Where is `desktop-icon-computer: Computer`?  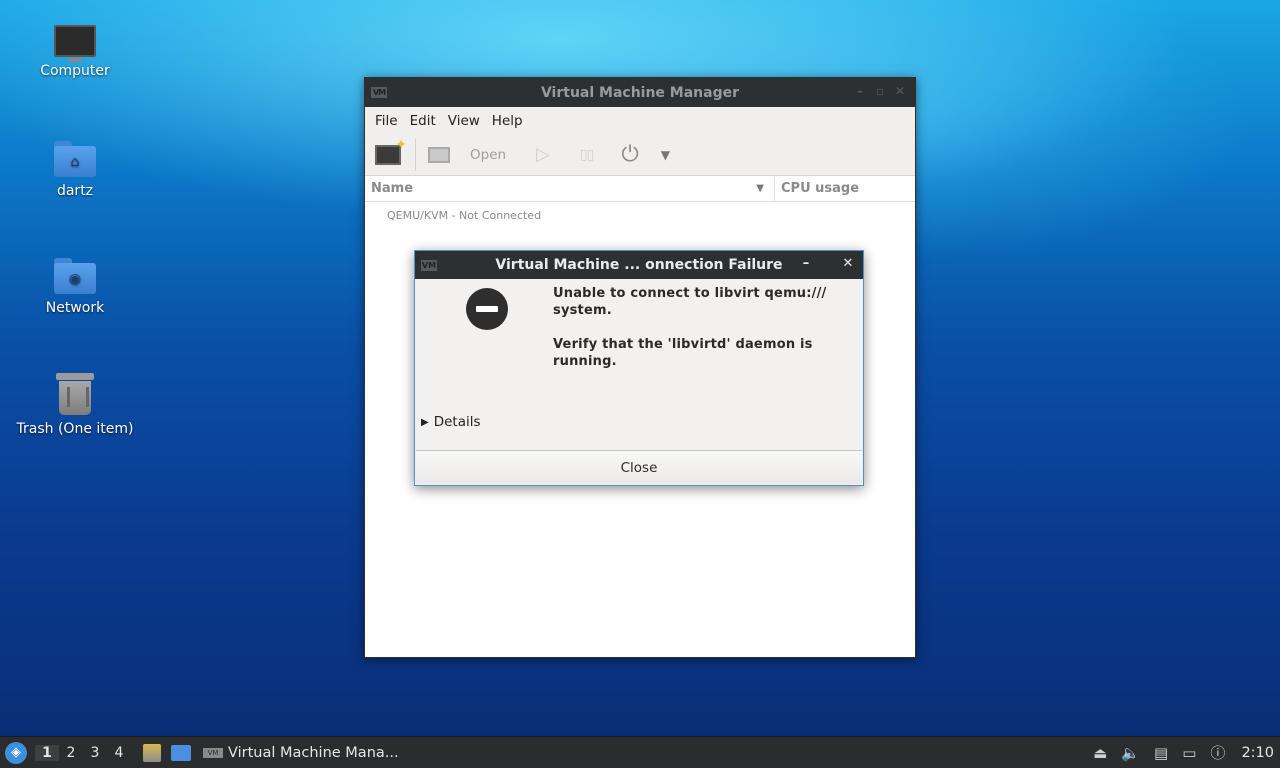
desktop-icon-computer: Computer is located at coordinates (75, 52).